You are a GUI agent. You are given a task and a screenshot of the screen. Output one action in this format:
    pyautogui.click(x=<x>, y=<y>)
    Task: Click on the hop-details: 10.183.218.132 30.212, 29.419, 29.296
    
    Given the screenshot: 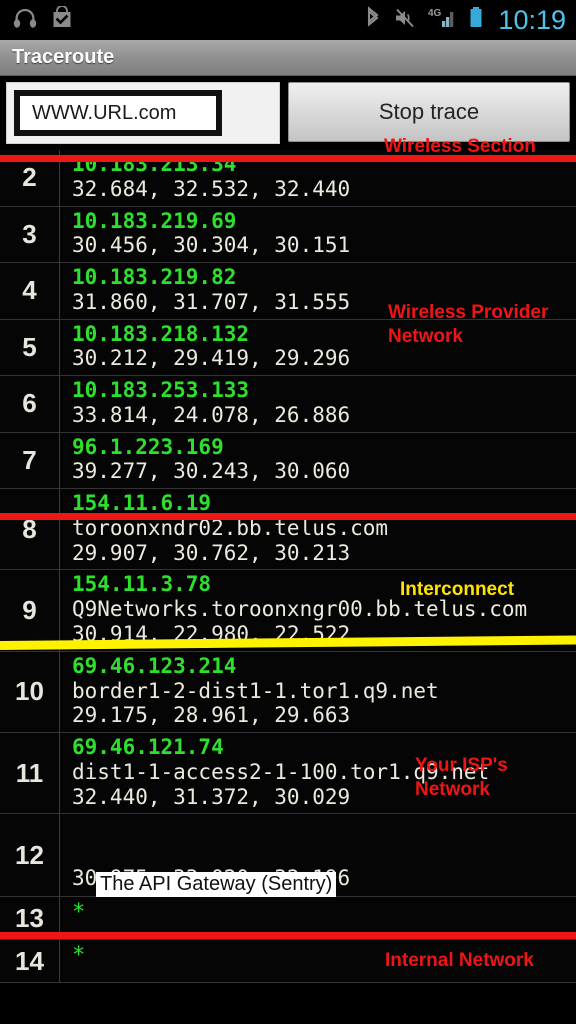 What is the action you would take?
    pyautogui.click(x=318, y=348)
    